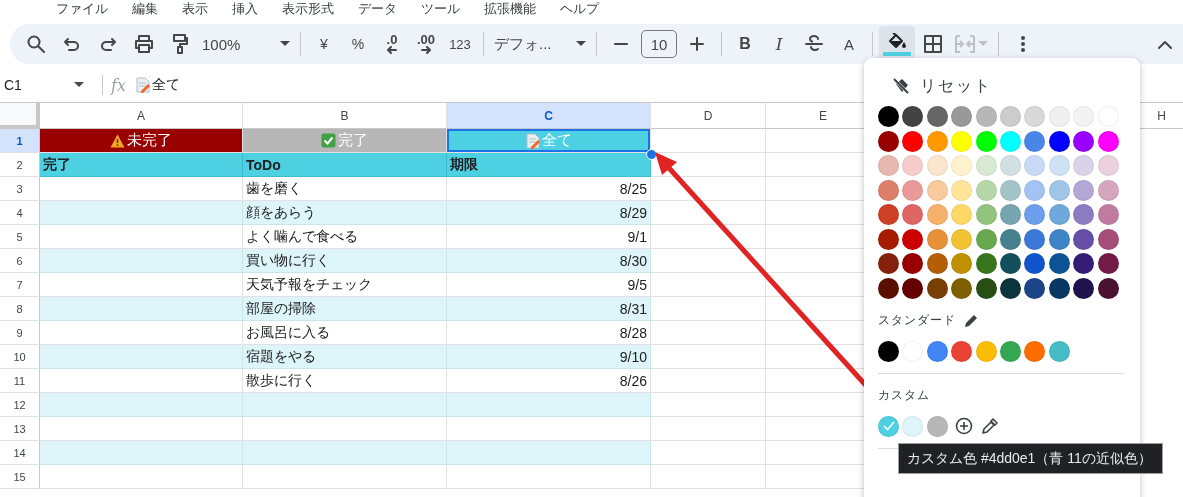  Describe the element at coordinates (377, 9) in the screenshot. I see `menu-item: データ` at that location.